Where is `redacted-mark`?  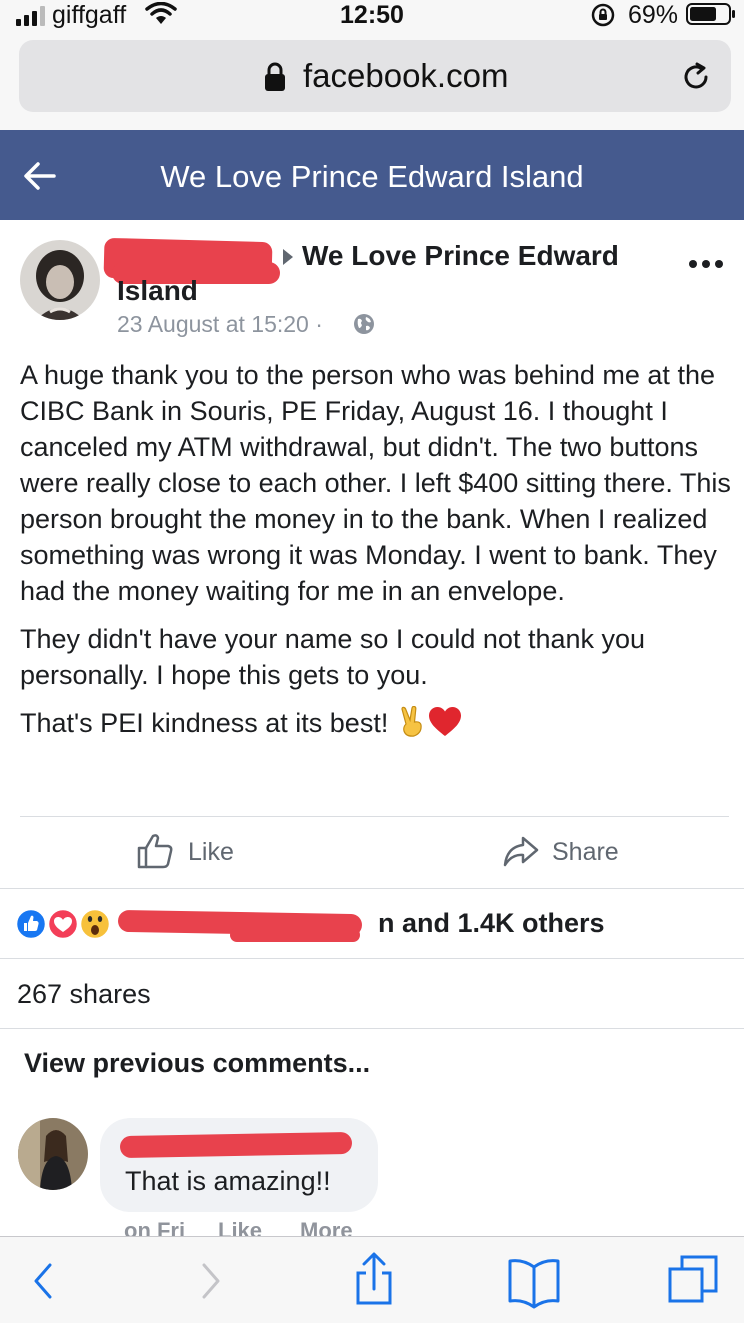 redacted-mark is located at coordinates (295, 935).